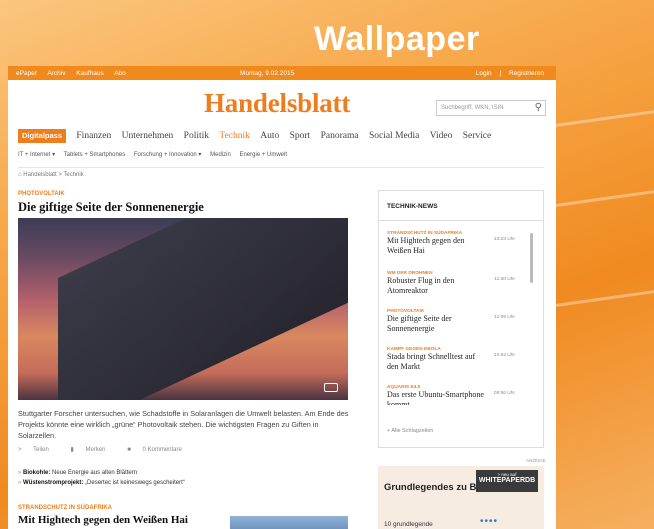  What do you see at coordinates (263, 155) in the screenshot?
I see `subnav-item-energie: Energie + Umwelt` at bounding box center [263, 155].